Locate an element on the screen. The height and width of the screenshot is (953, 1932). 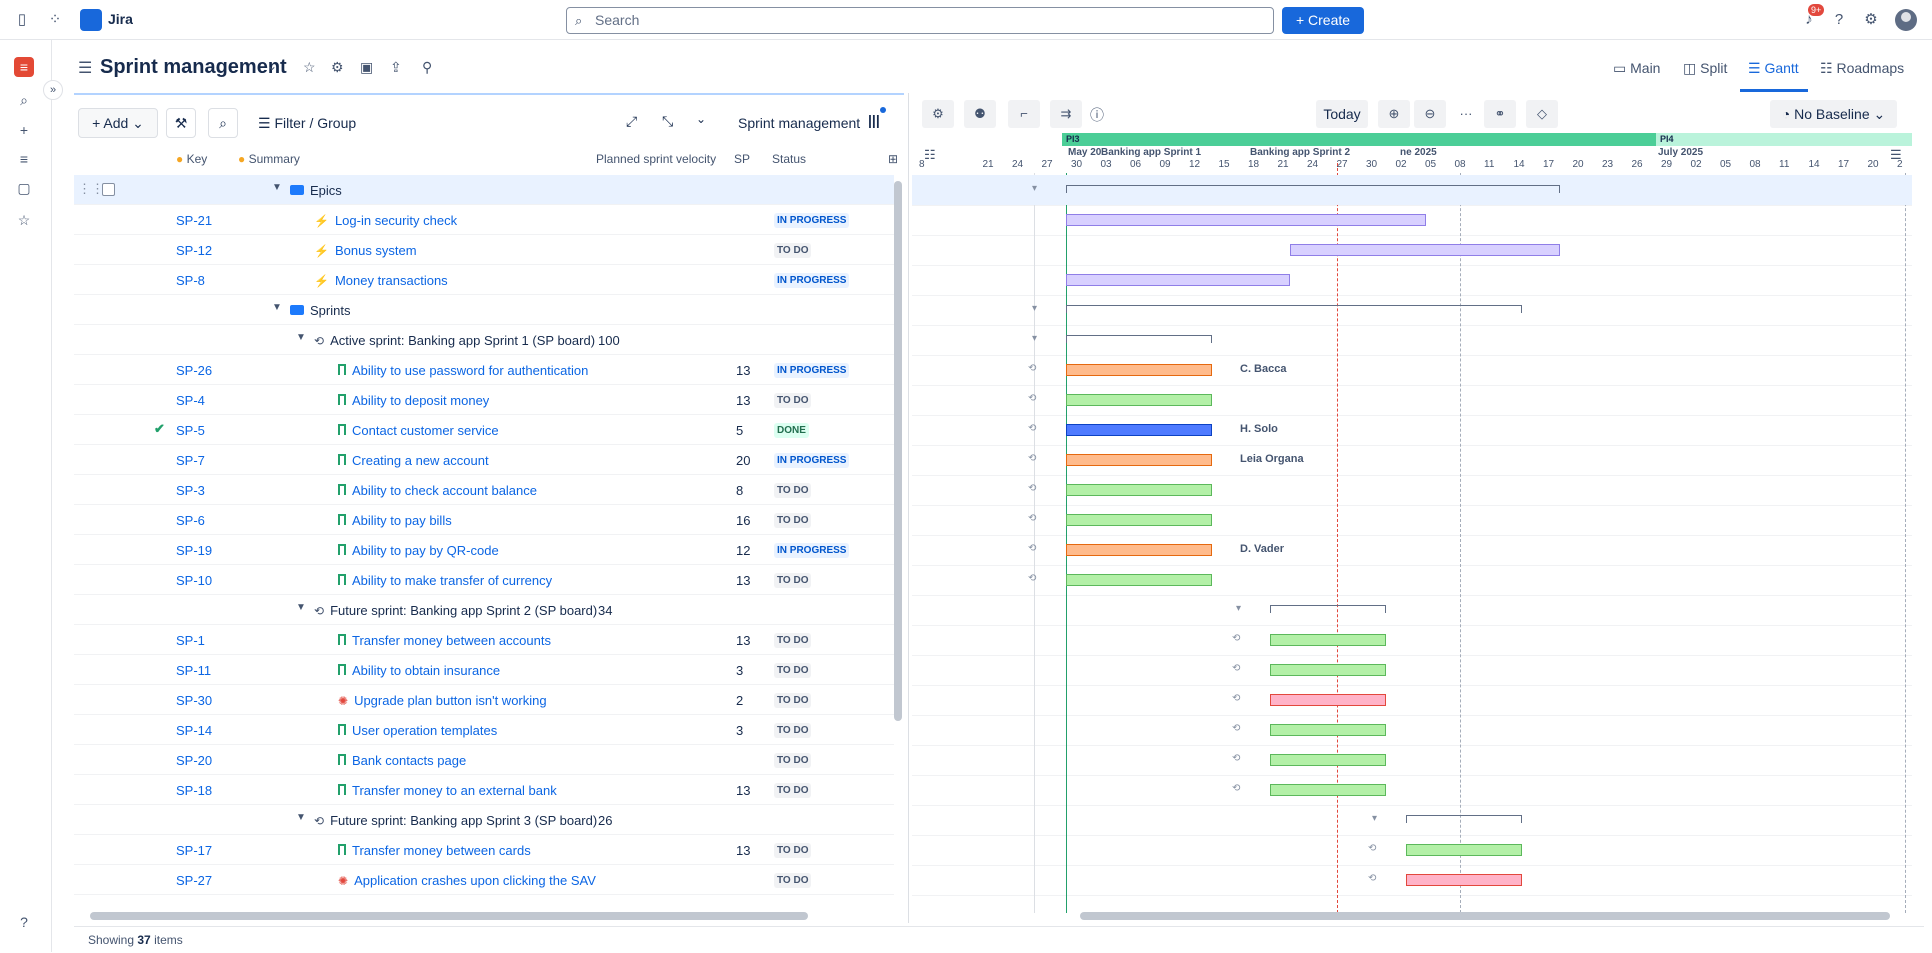
gantt-settings-icon: ⚙ is located at coordinates (938, 114).